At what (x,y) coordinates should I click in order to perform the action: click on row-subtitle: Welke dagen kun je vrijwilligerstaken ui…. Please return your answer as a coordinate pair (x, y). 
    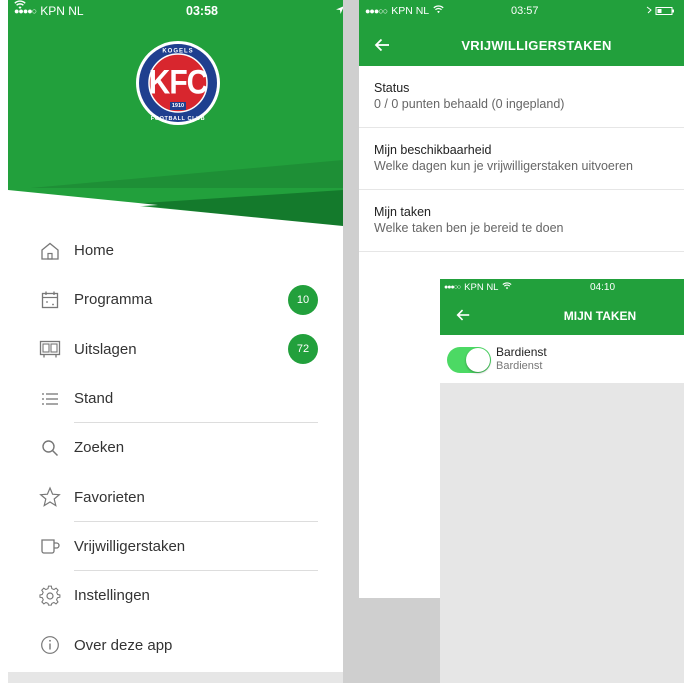
    Looking at the image, I should click on (503, 166).